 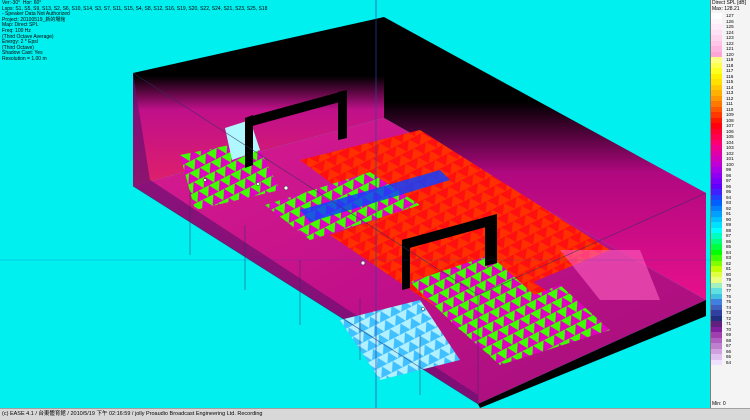 What do you see at coordinates (730, 164) in the screenshot?
I see `legend-value: 100` at bounding box center [730, 164].